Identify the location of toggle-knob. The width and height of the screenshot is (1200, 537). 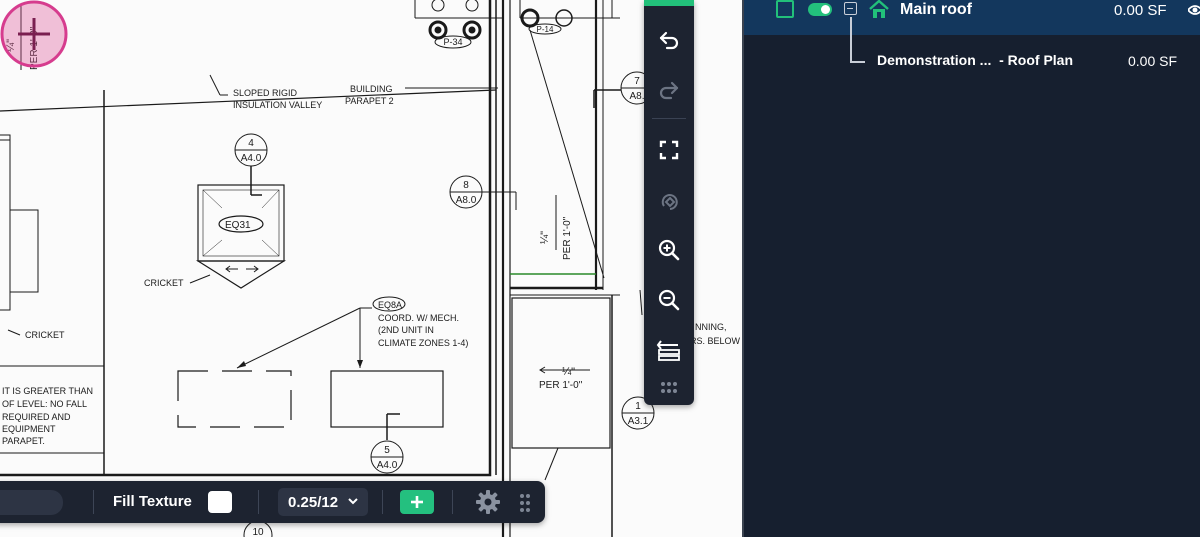
(825, 9).